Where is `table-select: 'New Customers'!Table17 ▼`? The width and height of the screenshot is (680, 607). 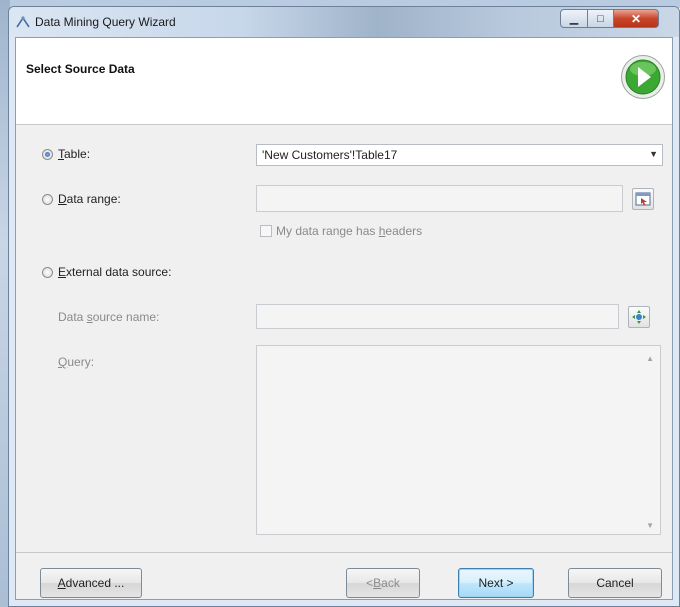 table-select: 'New Customers'!Table17 ▼ is located at coordinates (459, 155).